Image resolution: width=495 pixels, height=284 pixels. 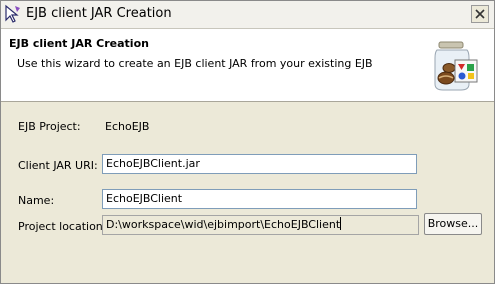 I want to click on client-jar-uri-value: EchoEJBClient.jar, so click(x=153, y=163).